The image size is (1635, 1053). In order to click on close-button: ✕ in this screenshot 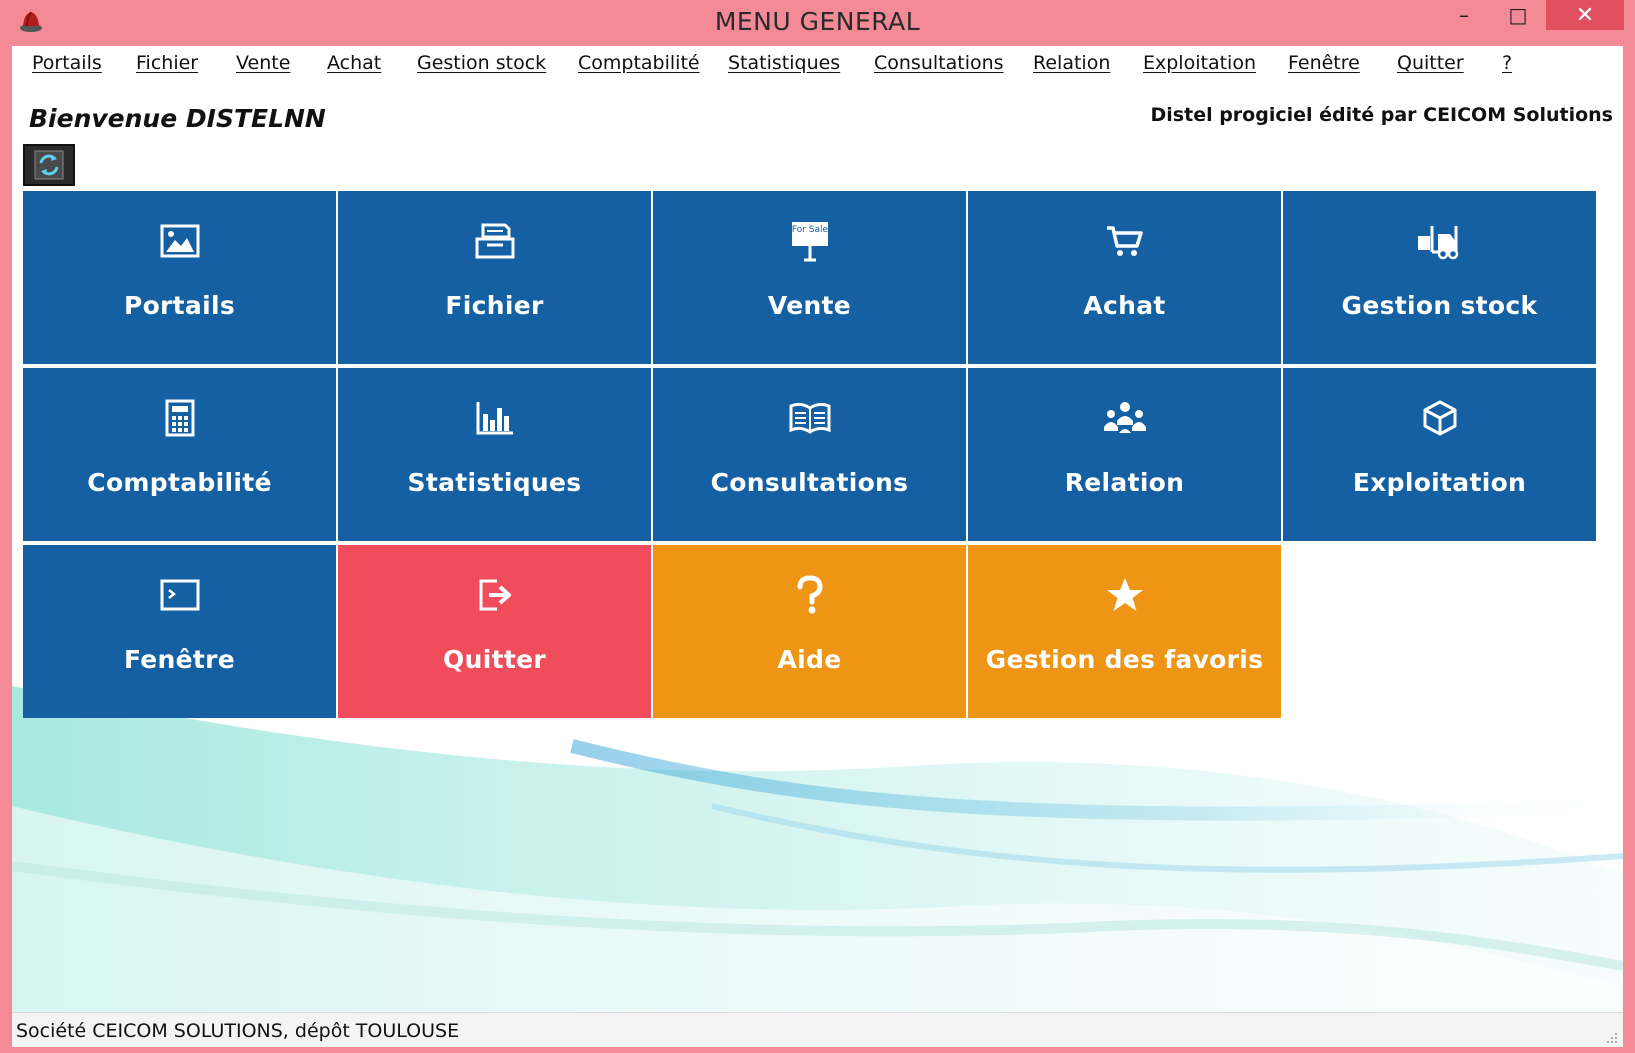, I will do `click(1585, 15)`.